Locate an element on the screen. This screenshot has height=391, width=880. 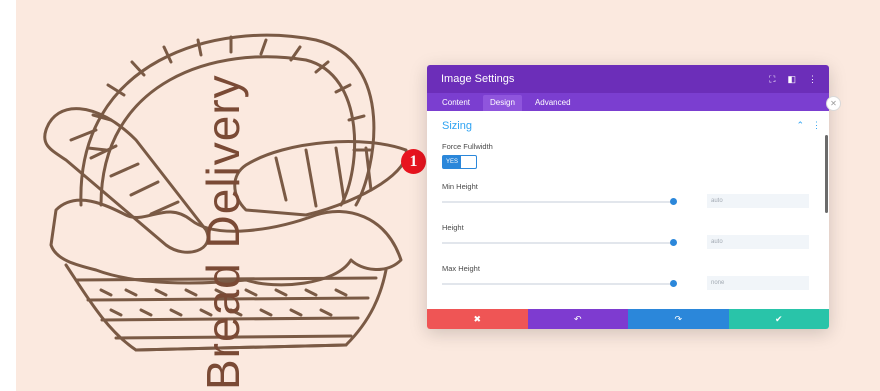
min-height-slider is located at coordinates (557, 202).